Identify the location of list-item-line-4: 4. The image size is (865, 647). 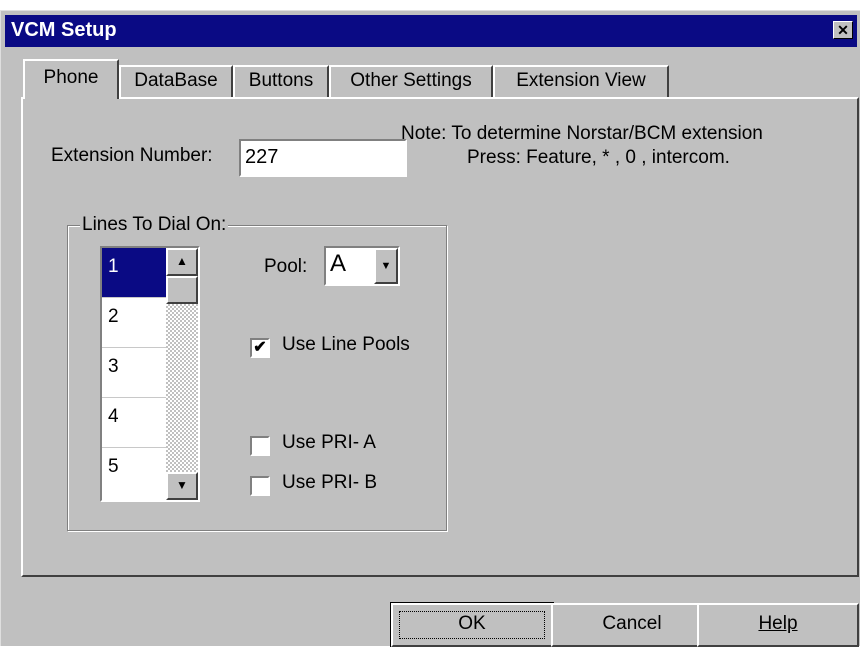
(134, 423).